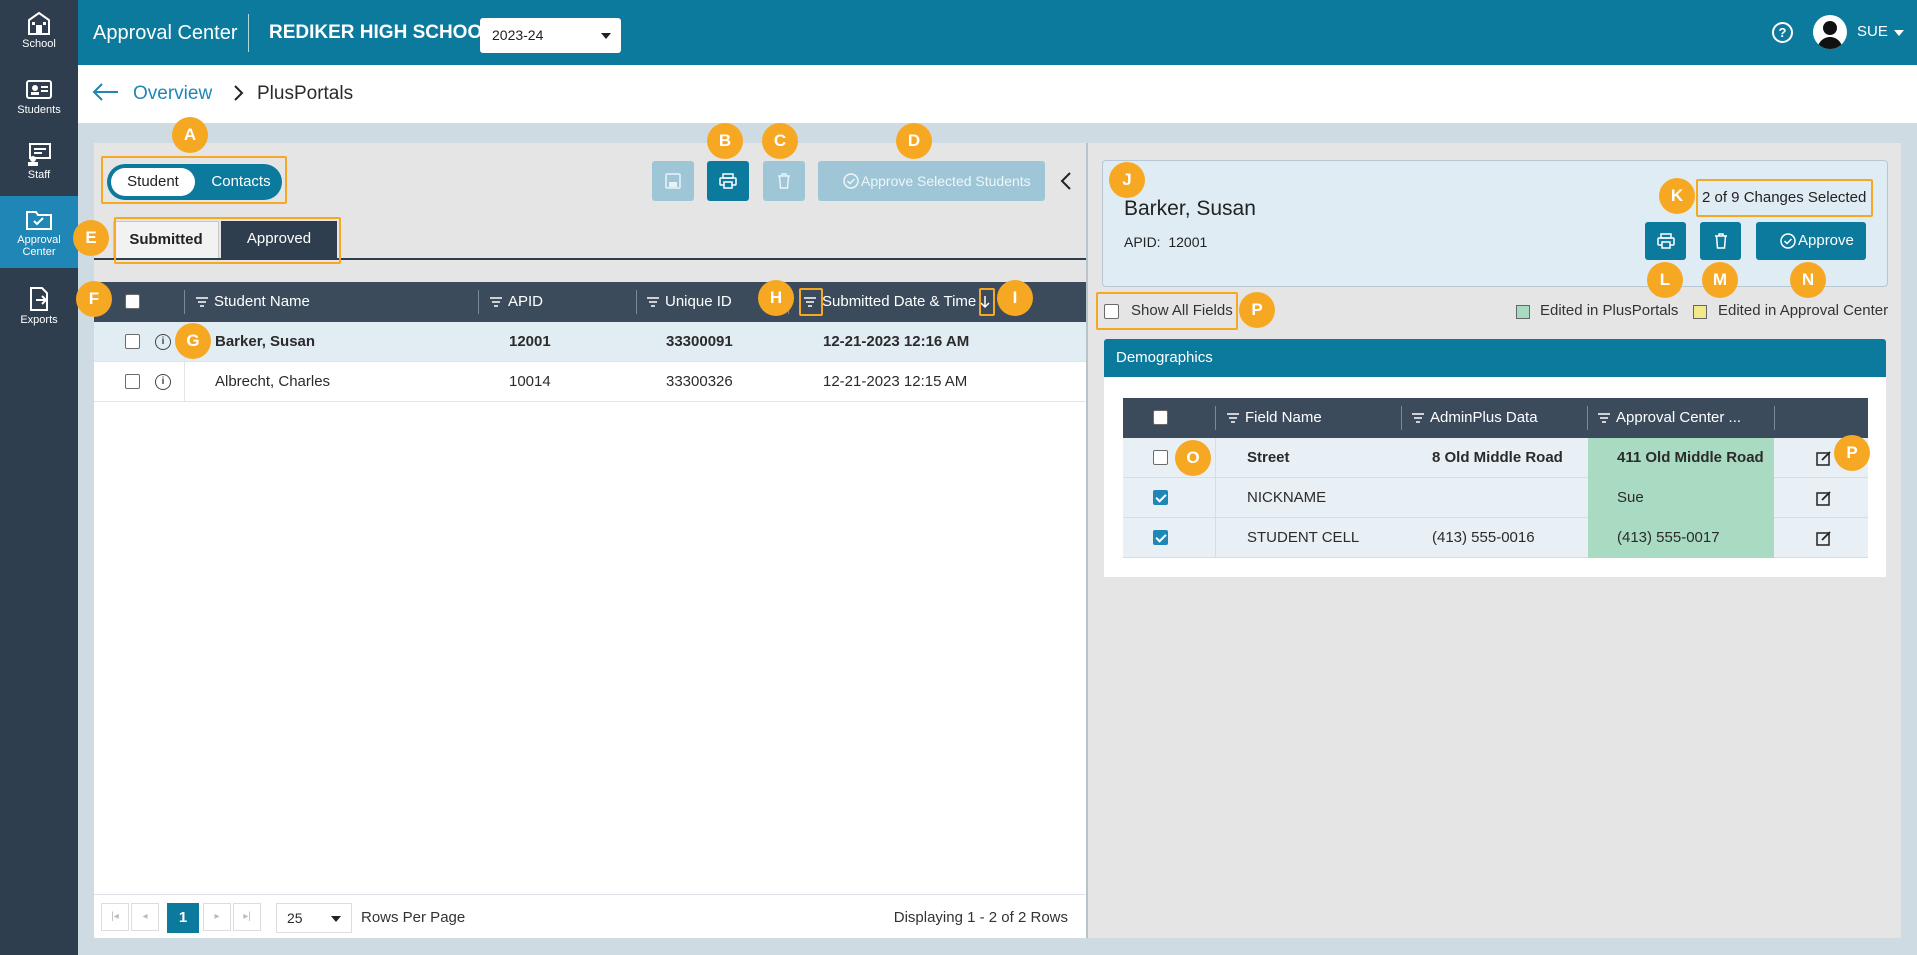 The height and width of the screenshot is (955, 1917). I want to click on last-page-button: ▸|, so click(247, 917).